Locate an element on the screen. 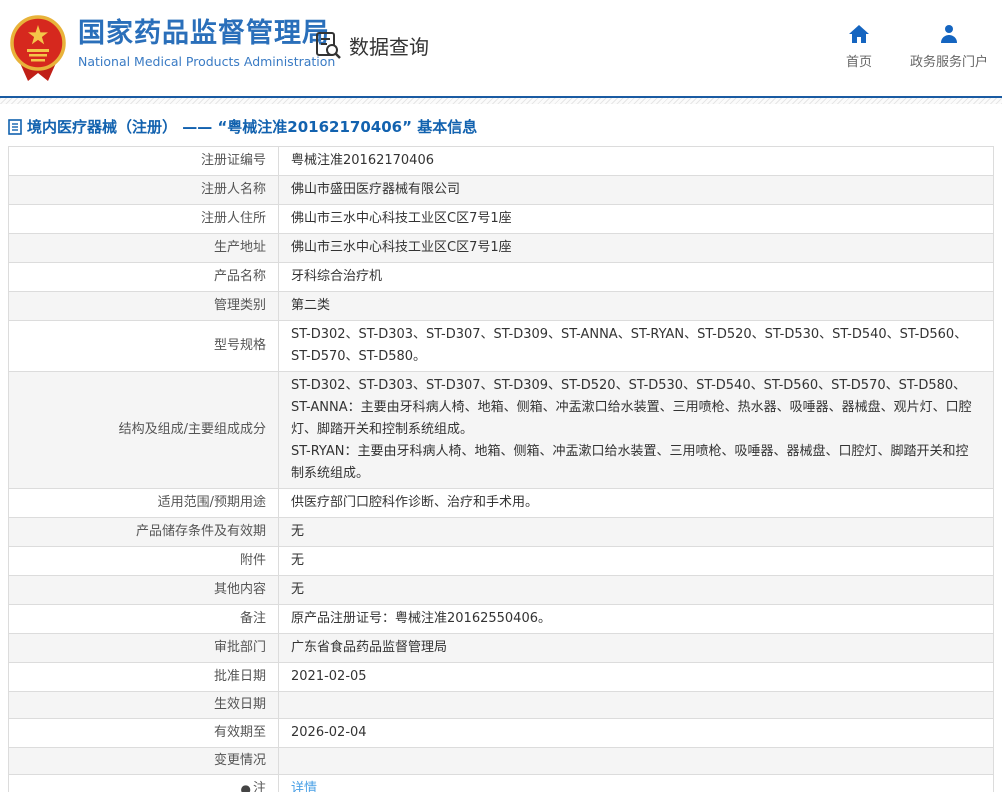 The width and height of the screenshot is (1002, 792). row-value: 2021-02-05 is located at coordinates (329, 676).